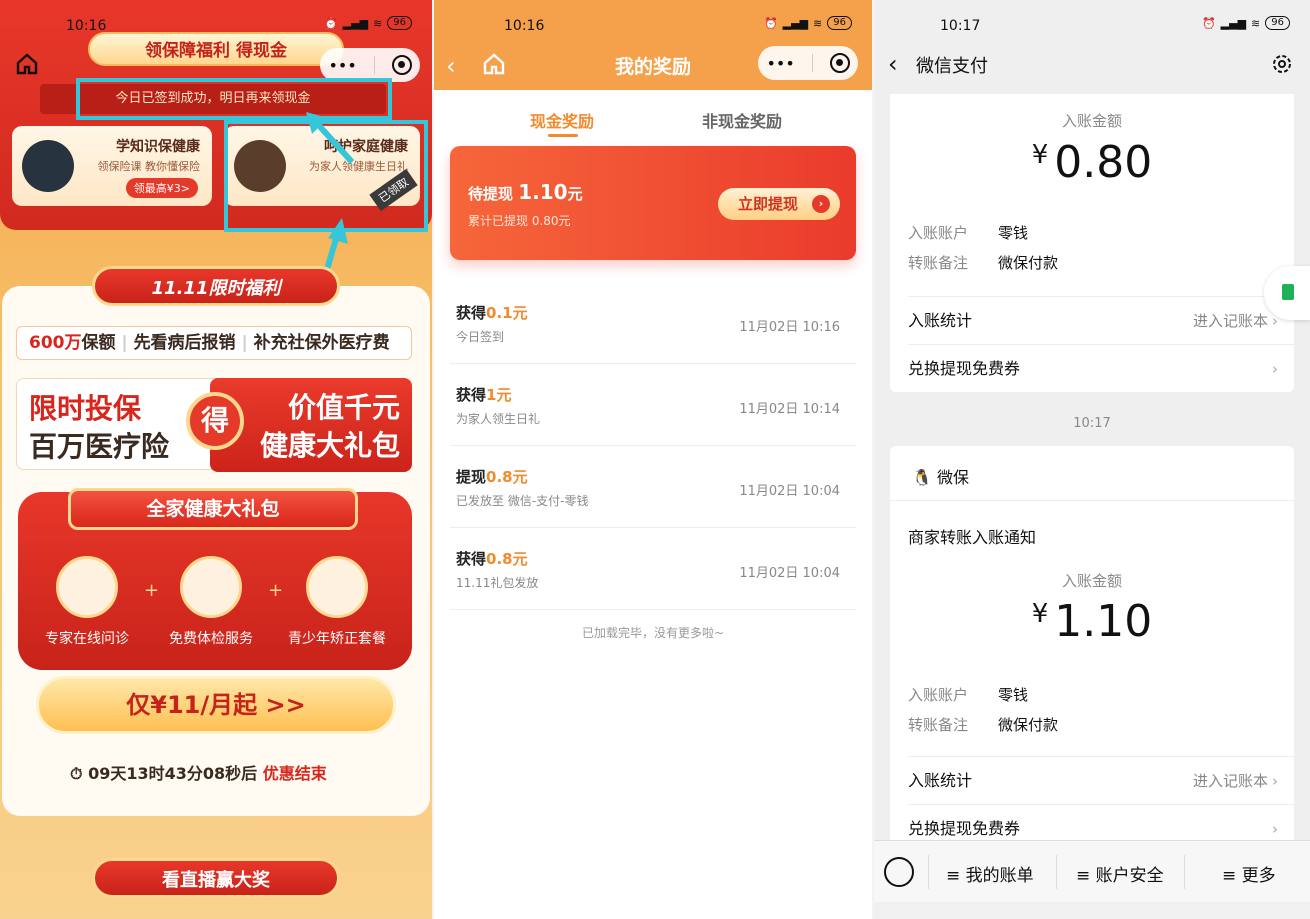  I want to click on nav-bar-bottom, so click(1092, 910).